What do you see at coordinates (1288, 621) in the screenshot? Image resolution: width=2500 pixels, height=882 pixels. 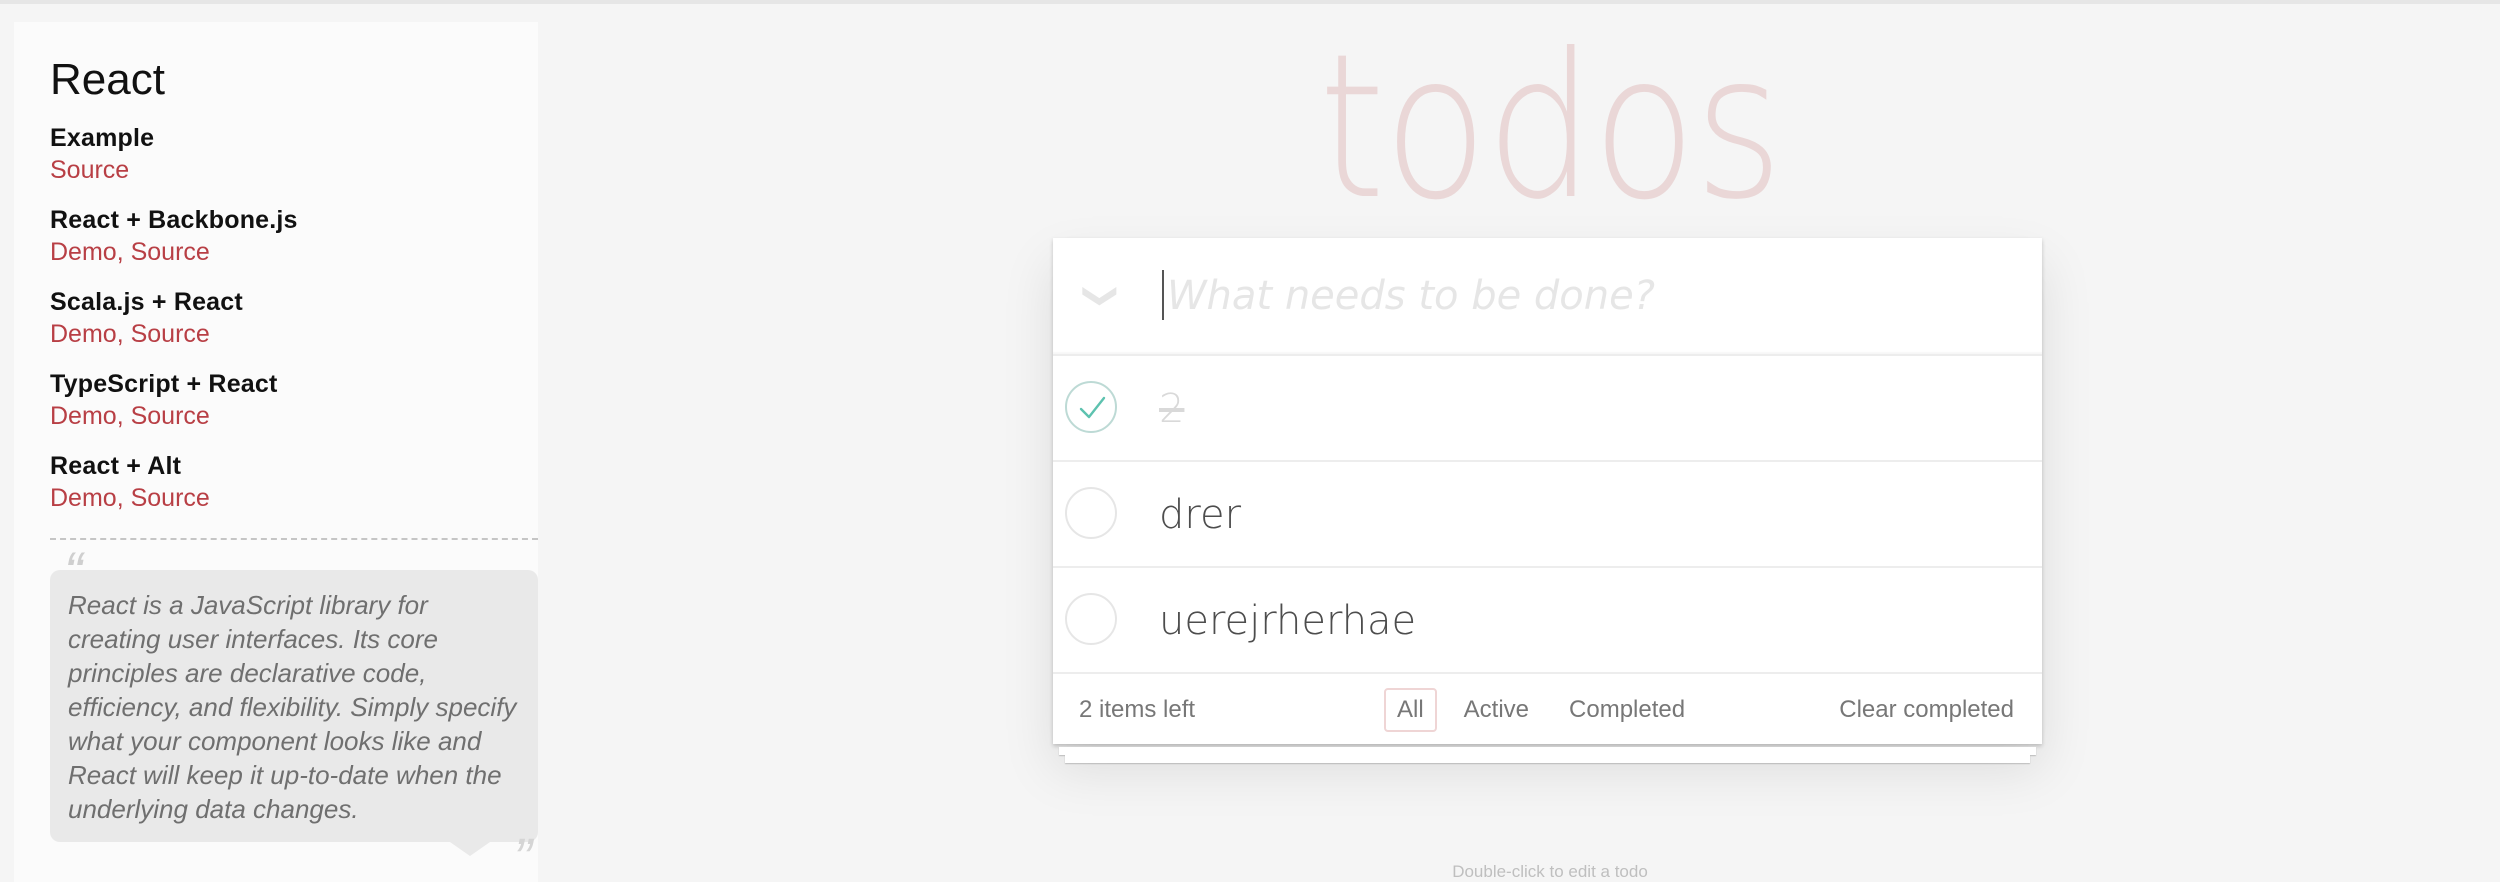 I see `todo-label: uerejrherhae` at bounding box center [1288, 621].